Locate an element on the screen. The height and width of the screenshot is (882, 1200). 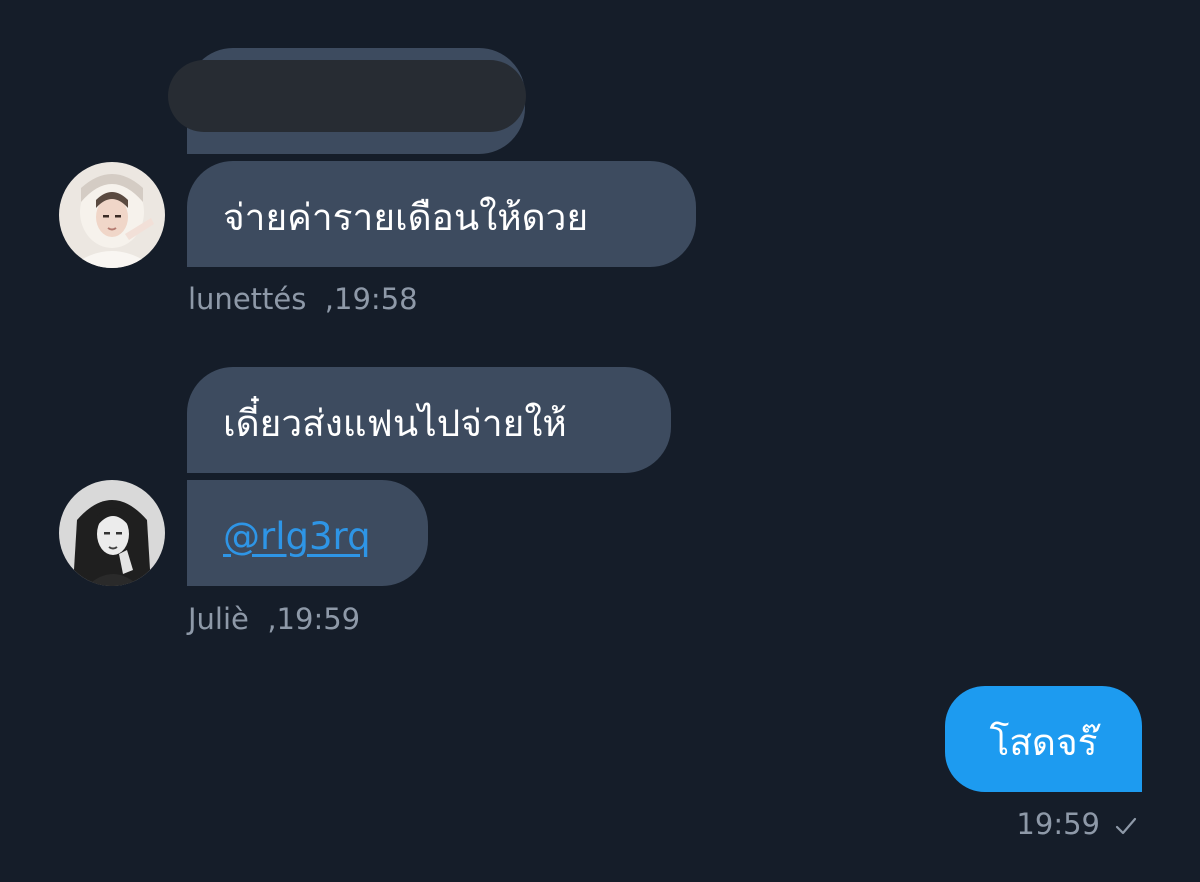
message-bubble: เดี๋ยวส่งแฟนไปจ่ายให้ is located at coordinates (429, 420).